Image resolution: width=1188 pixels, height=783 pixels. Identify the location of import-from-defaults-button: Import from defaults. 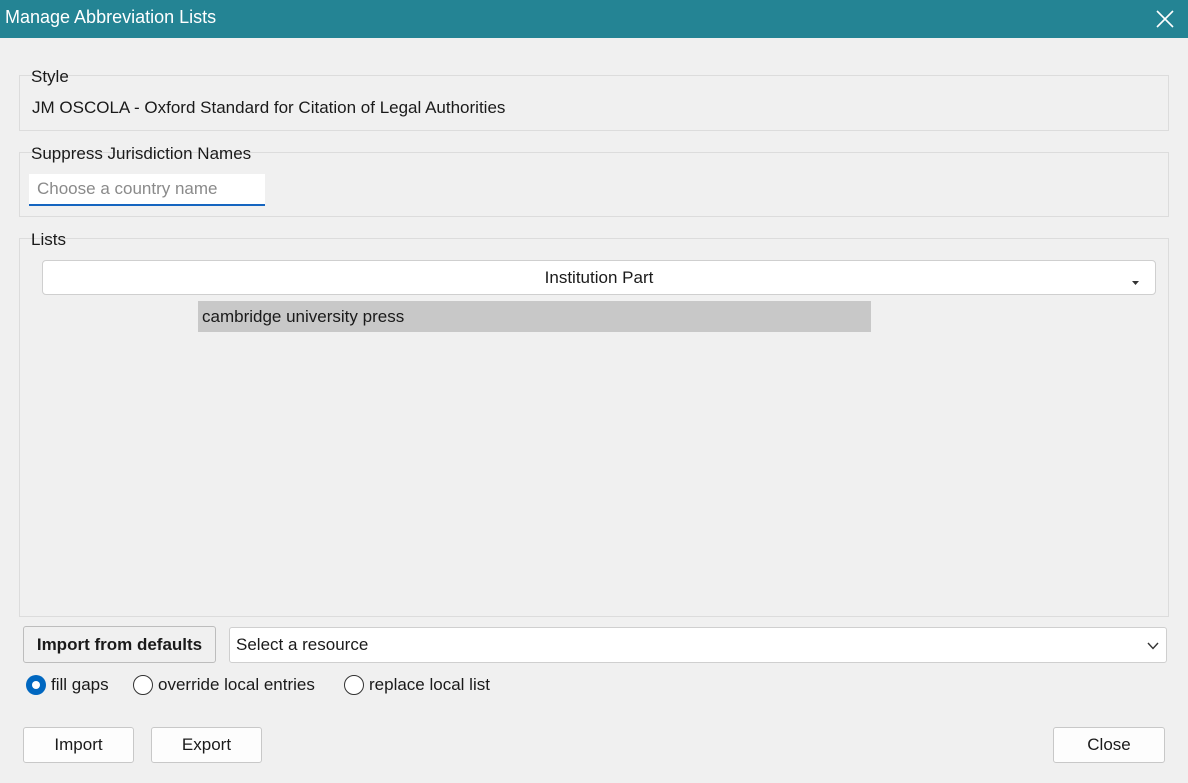
(119, 644).